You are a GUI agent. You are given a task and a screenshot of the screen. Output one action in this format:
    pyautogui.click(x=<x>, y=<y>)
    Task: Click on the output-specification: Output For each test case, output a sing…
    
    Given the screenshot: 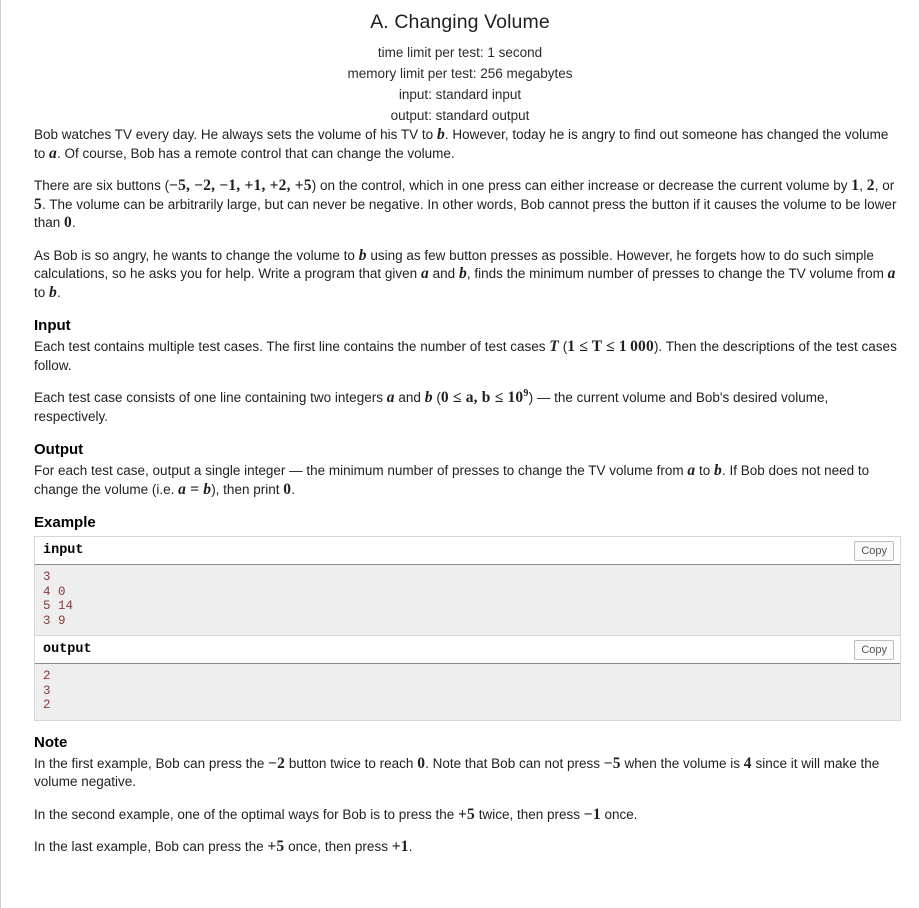 What is the action you would take?
    pyautogui.click(x=467, y=469)
    